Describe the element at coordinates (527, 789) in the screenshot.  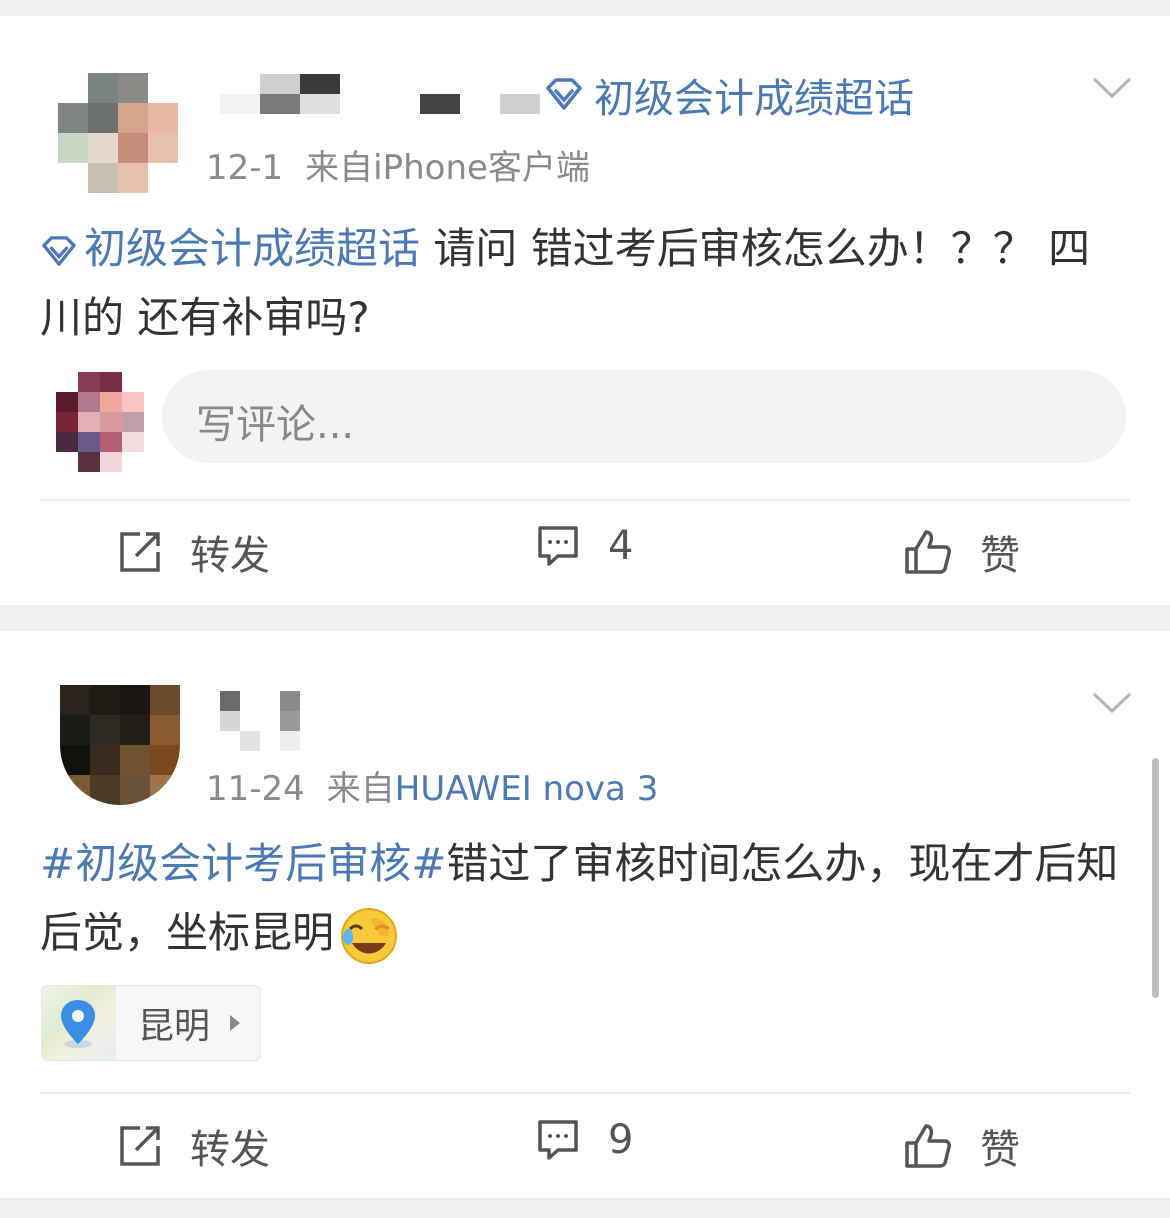
I see `post-source: HUAWEI nova 3` at that location.